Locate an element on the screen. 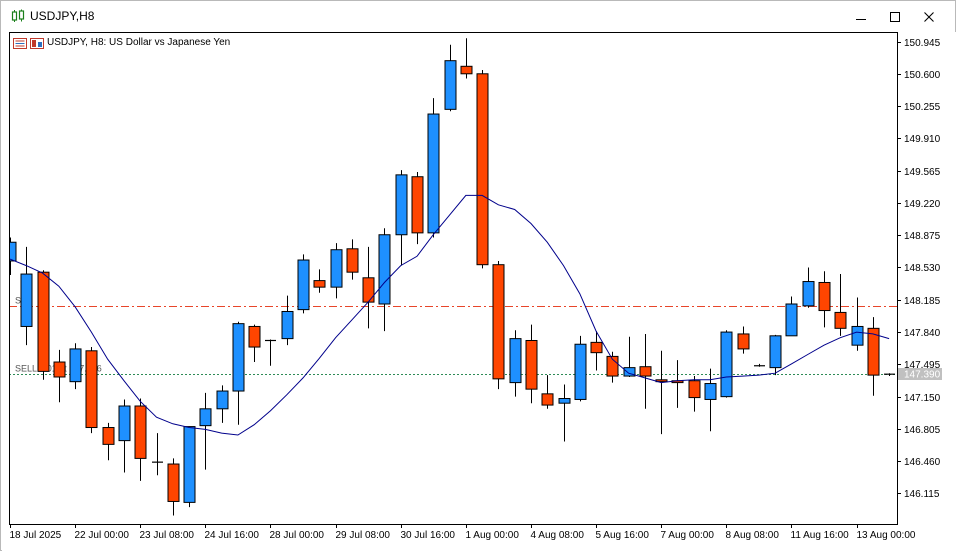  x-tick-label: 18 Jul 2025 is located at coordinates (36, 535).